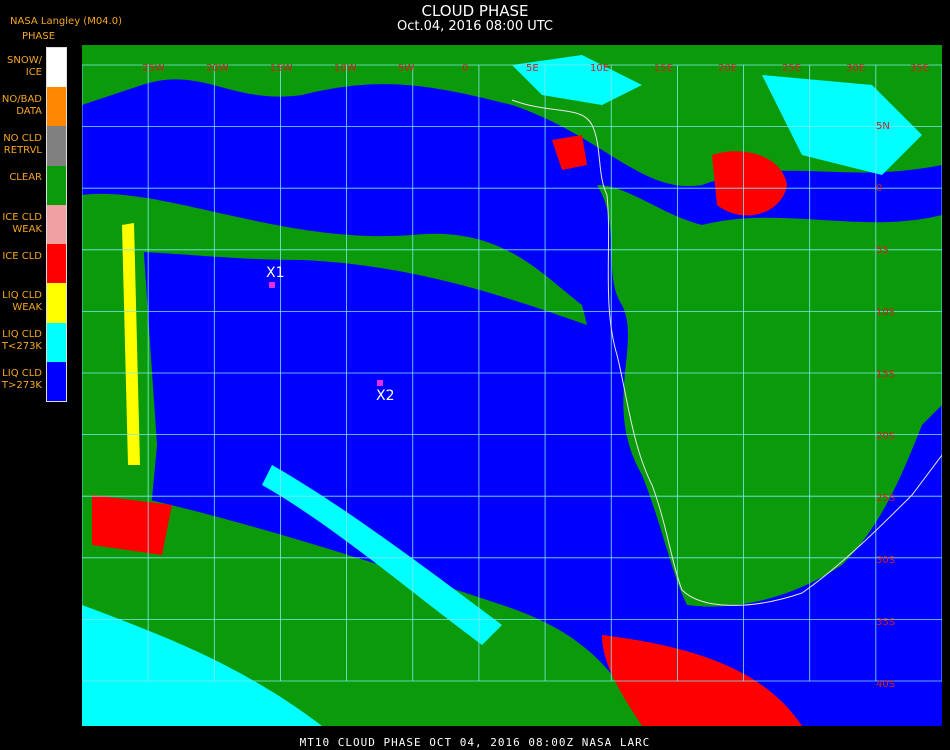 This screenshot has height=750, width=950. Describe the element at coordinates (66, 21) in the screenshot. I see `credit-label: NASA Langley (M04.0)` at that location.